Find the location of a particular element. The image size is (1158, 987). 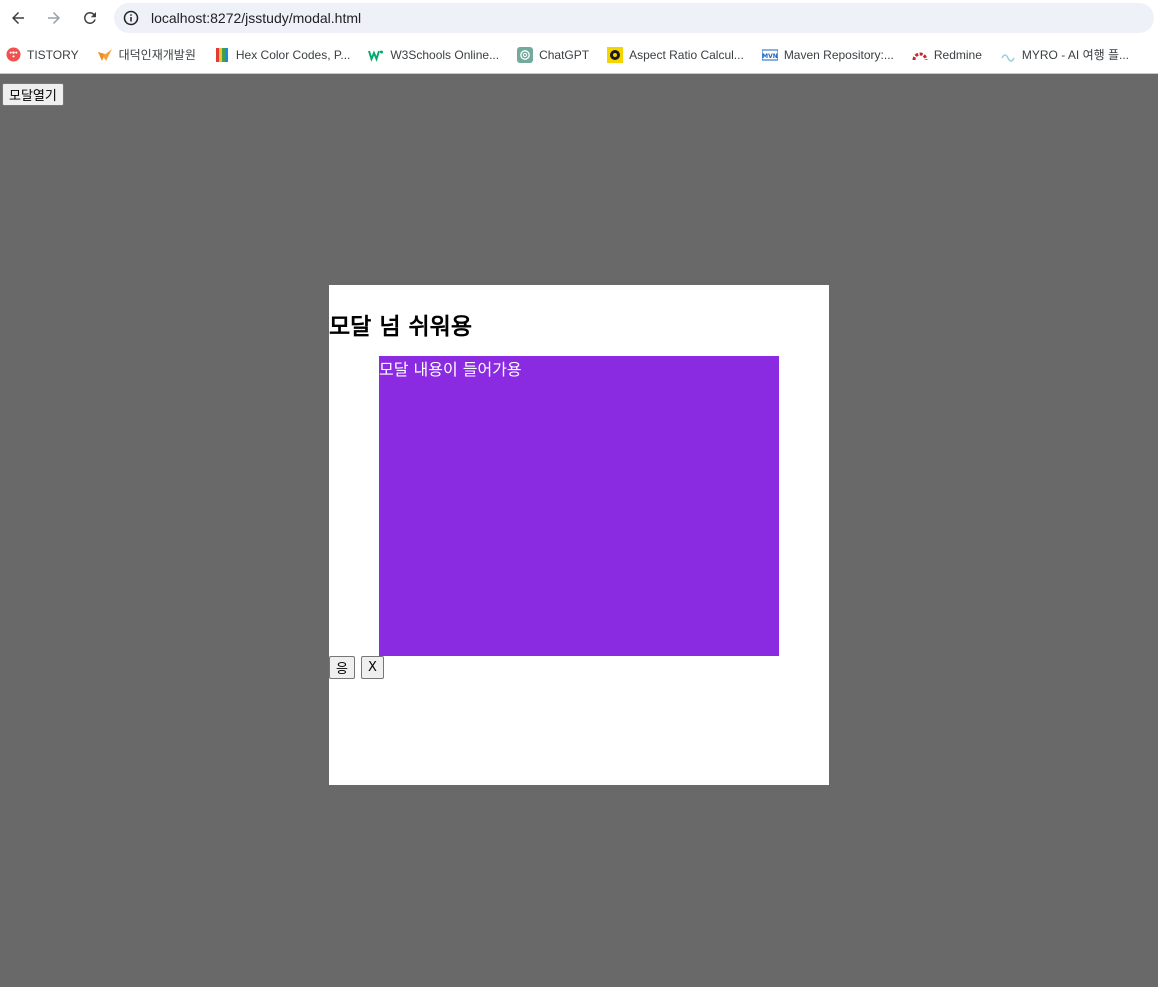

modal-buttons: 응 X is located at coordinates (359, 667).